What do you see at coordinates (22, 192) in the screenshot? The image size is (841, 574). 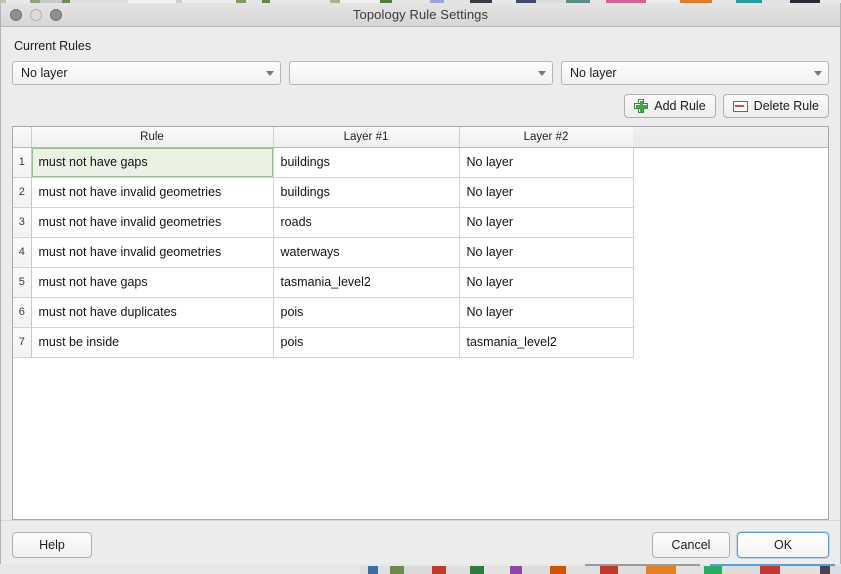 I see `row-number: 2` at bounding box center [22, 192].